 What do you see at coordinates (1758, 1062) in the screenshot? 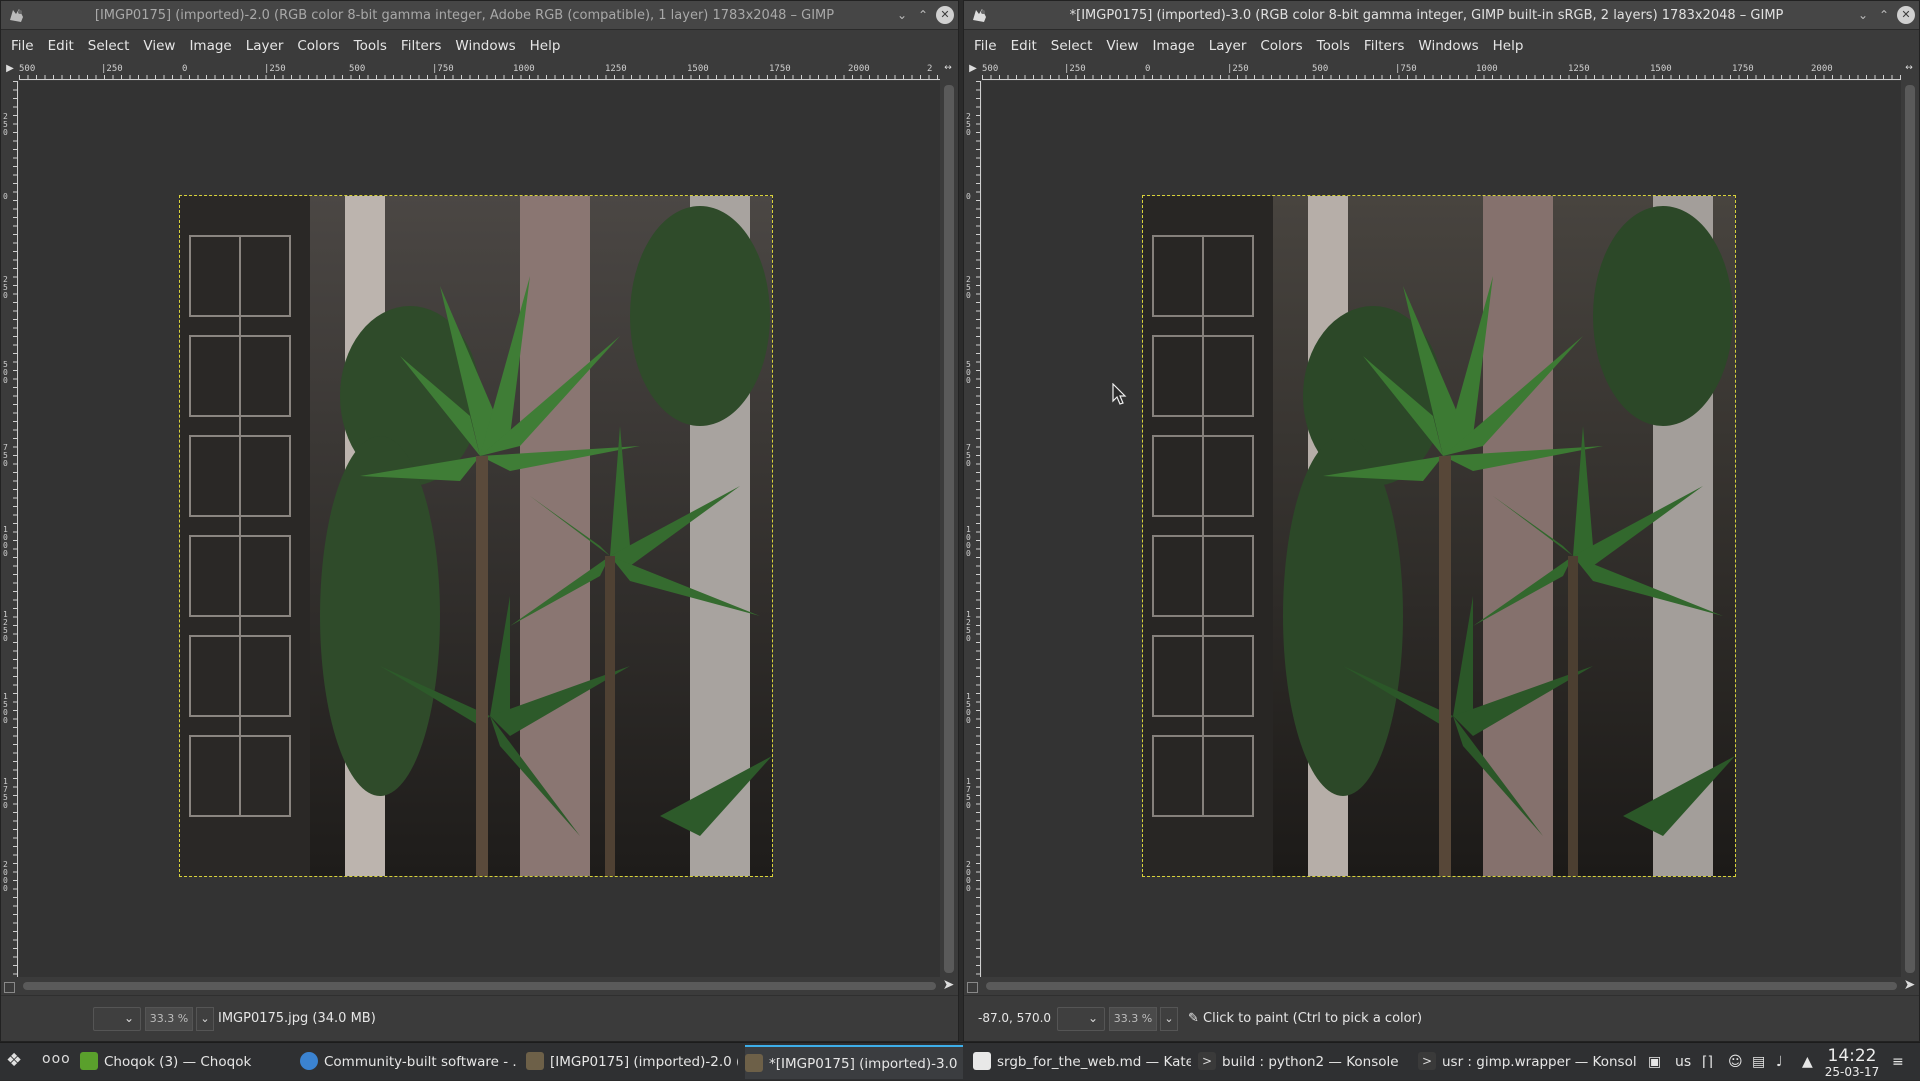
I see `clipboard-icon: ▤` at bounding box center [1758, 1062].